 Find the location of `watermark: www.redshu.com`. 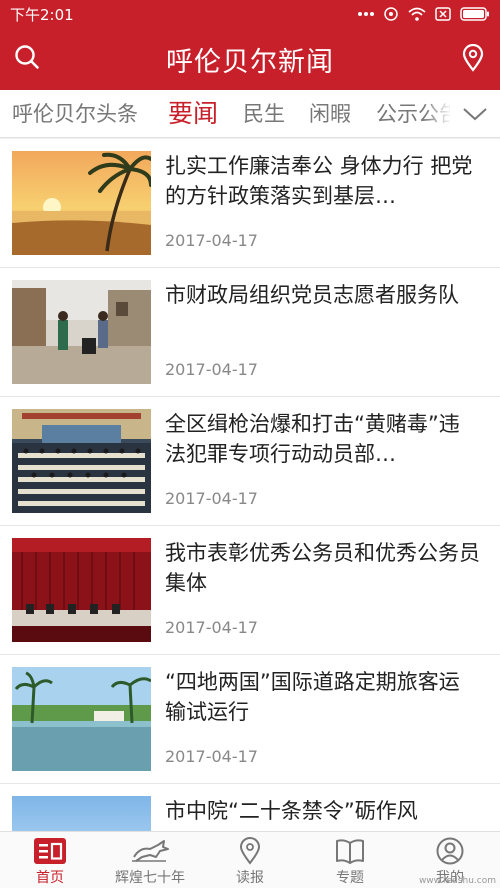

watermark: www.redshu.com is located at coordinates (457, 881).